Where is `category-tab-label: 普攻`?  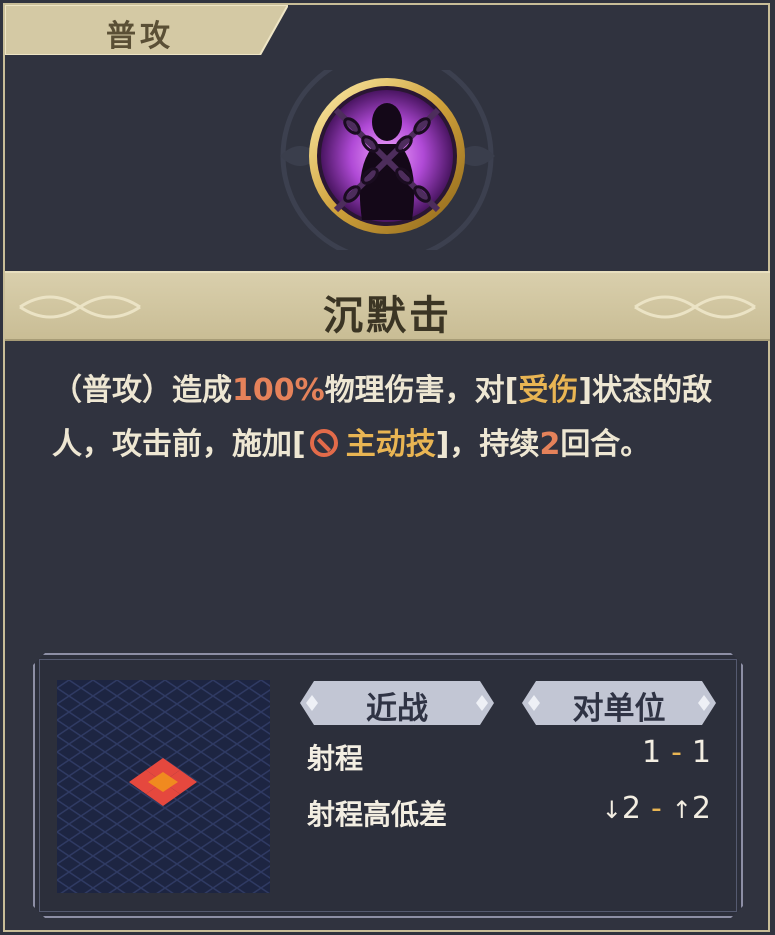
category-tab-label: 普攻 is located at coordinates (140, 36).